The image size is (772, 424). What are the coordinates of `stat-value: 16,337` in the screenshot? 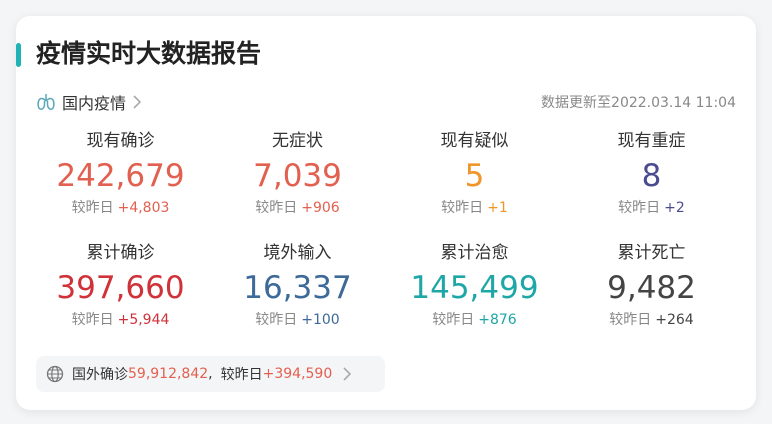 It's located at (297, 288).